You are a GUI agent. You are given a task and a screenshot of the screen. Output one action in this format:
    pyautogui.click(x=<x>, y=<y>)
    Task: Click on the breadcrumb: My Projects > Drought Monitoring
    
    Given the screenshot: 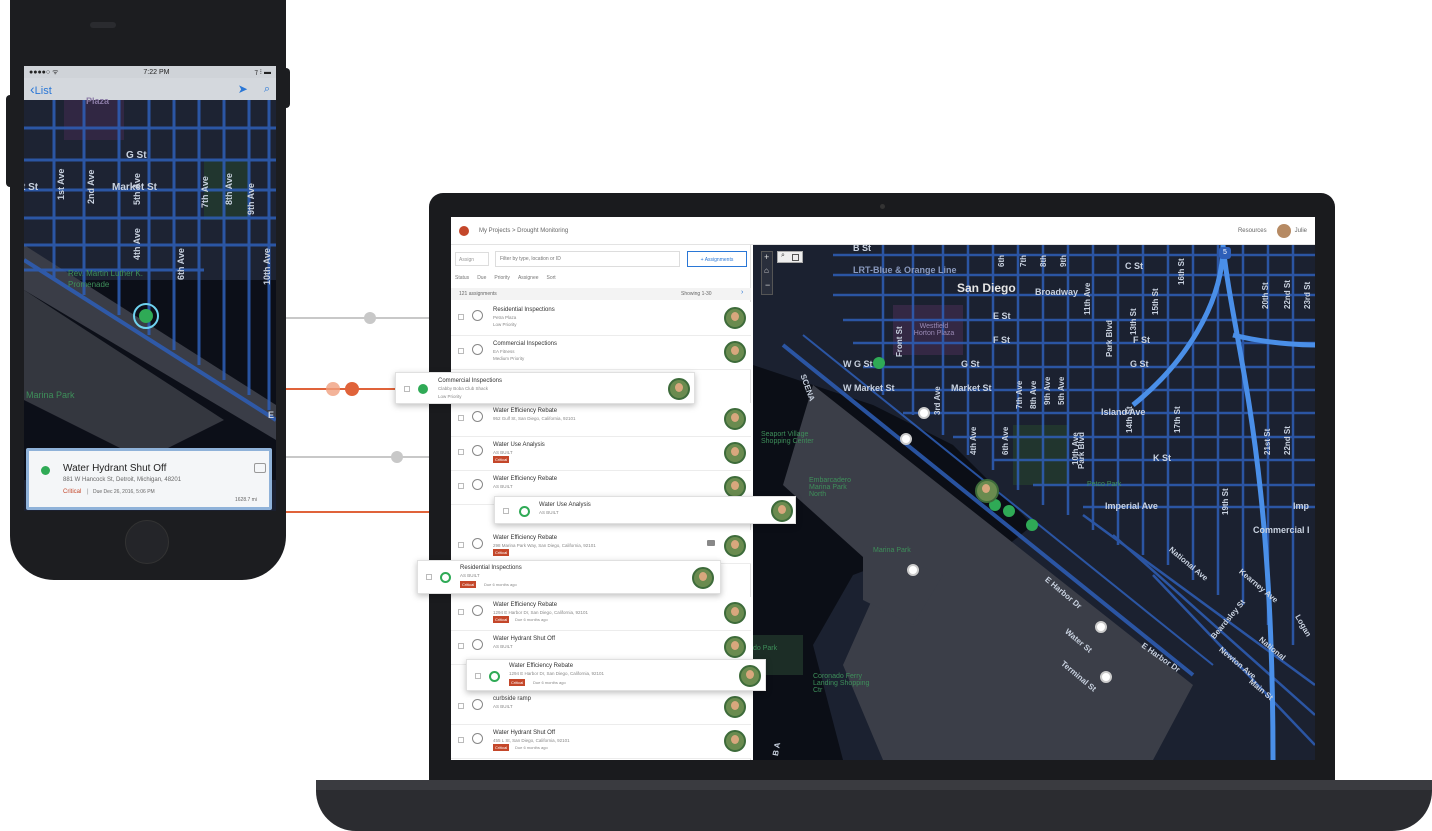 What is the action you would take?
    pyautogui.click(x=523, y=231)
    